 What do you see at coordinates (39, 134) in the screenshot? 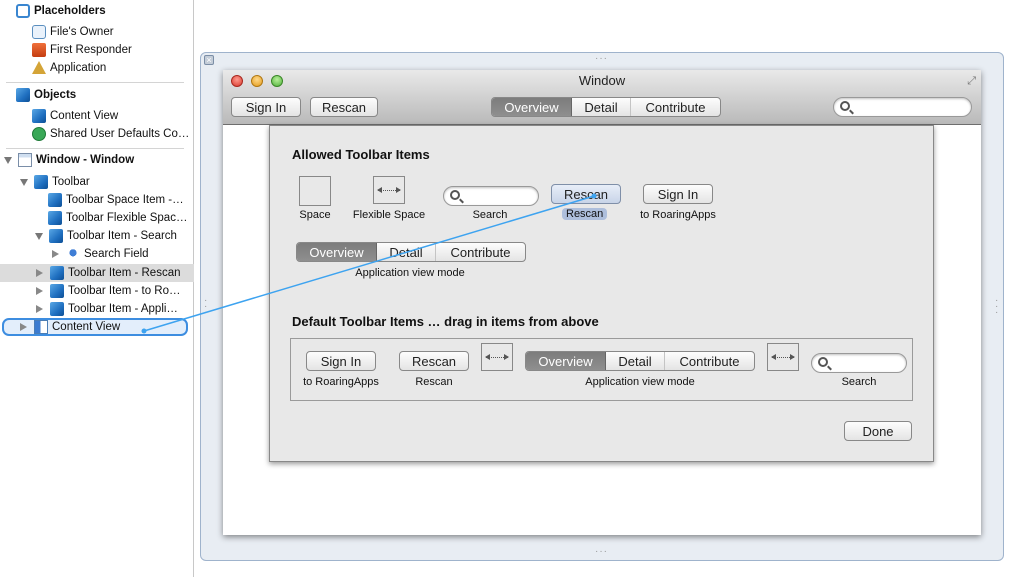
I see `user-defaults-icon` at bounding box center [39, 134].